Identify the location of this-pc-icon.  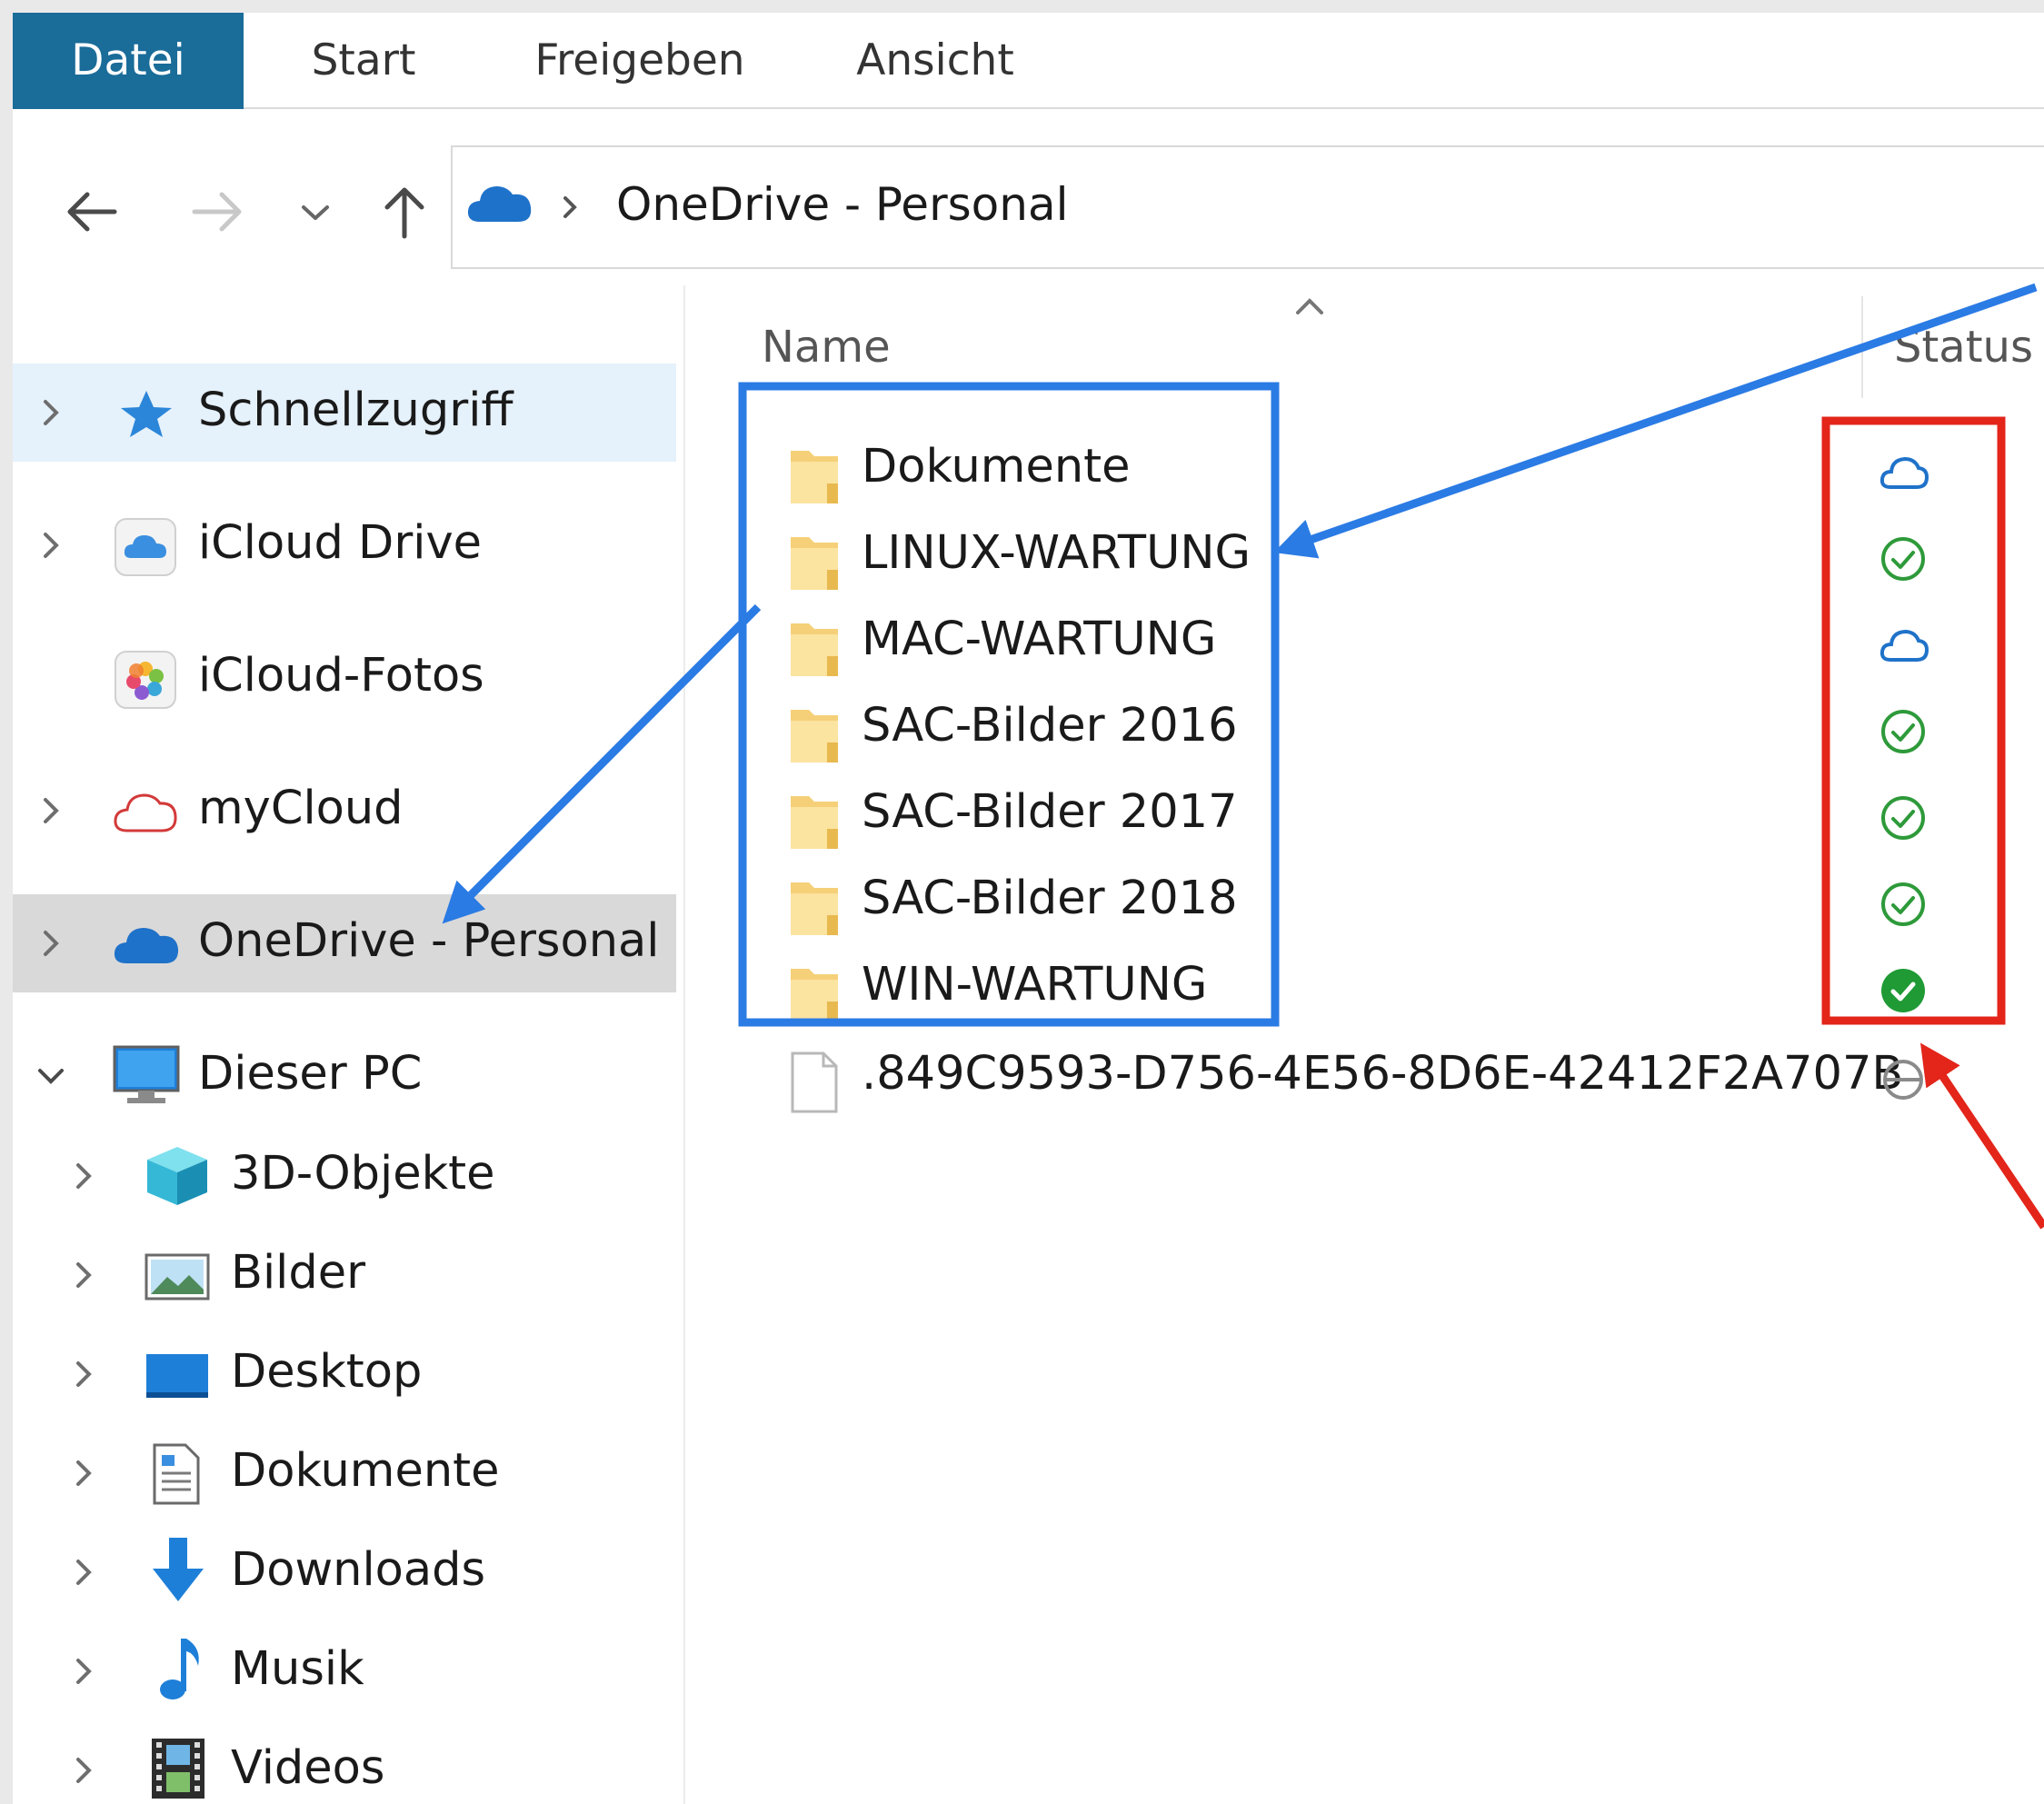
(146, 1074).